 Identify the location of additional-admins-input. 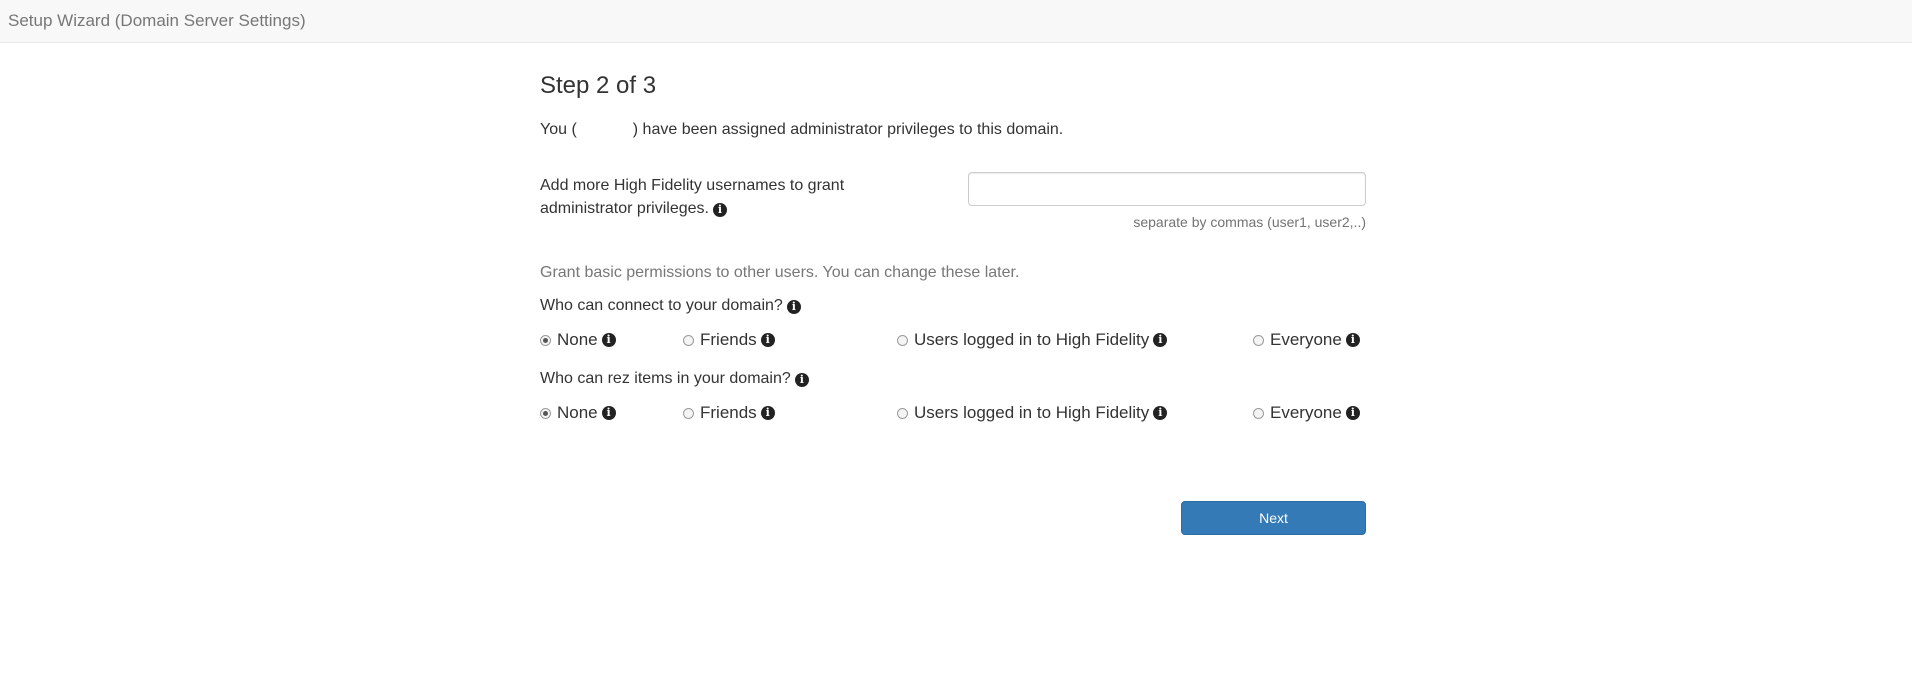
(1167, 189).